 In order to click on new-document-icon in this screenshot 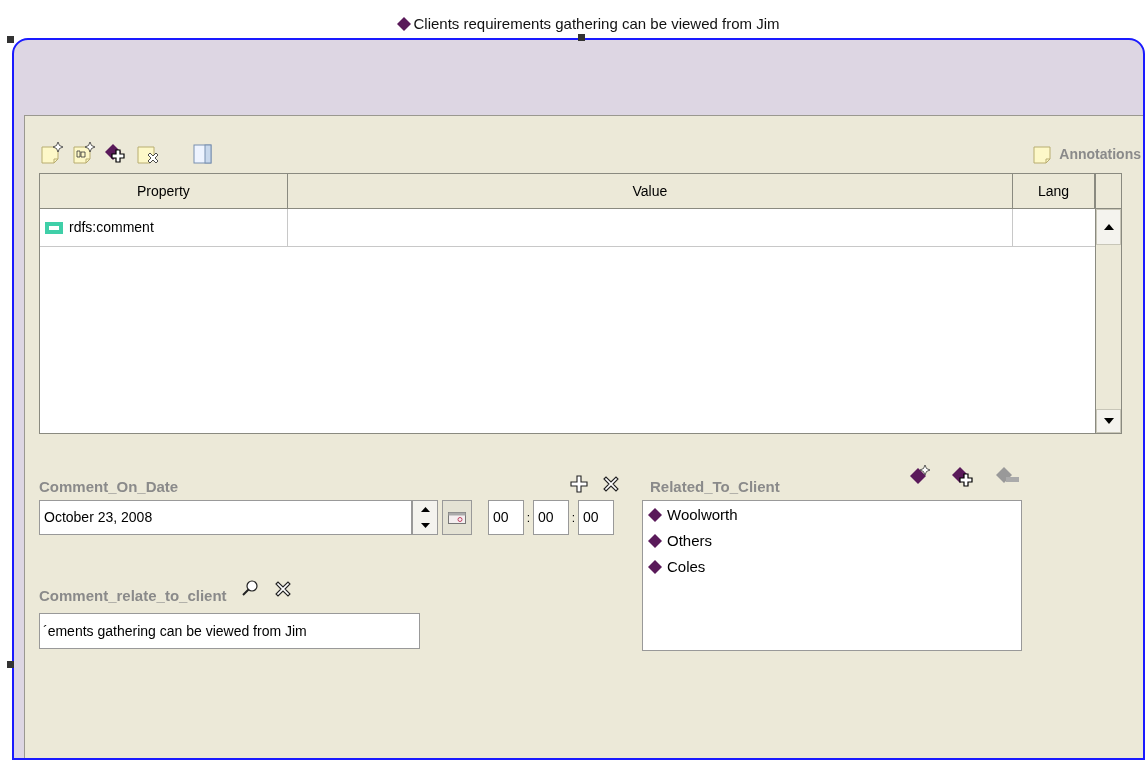, I will do `click(84, 154)`.